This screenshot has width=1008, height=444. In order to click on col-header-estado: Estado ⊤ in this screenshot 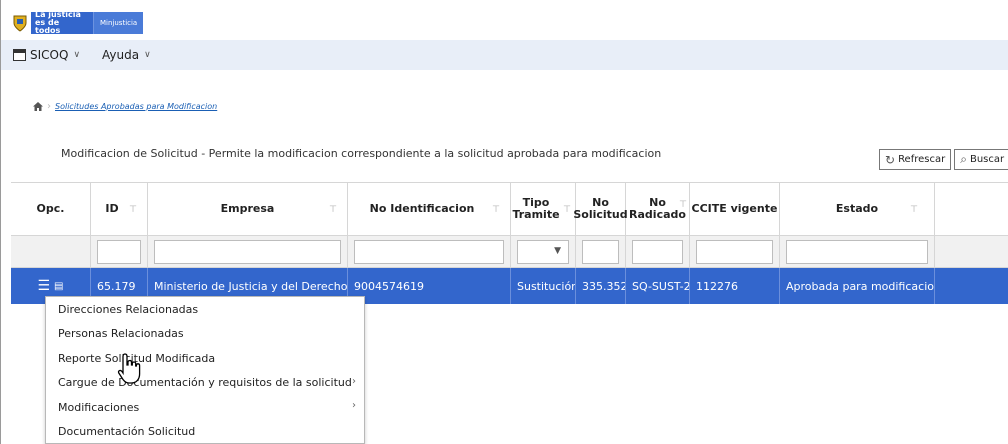, I will do `click(857, 209)`.